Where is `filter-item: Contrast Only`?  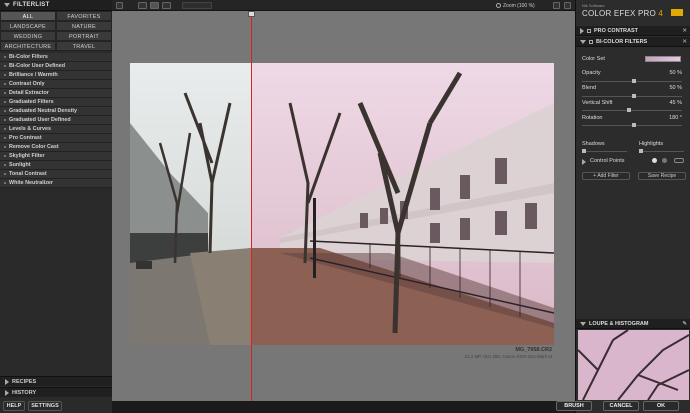 filter-item: Contrast Only is located at coordinates (56, 84).